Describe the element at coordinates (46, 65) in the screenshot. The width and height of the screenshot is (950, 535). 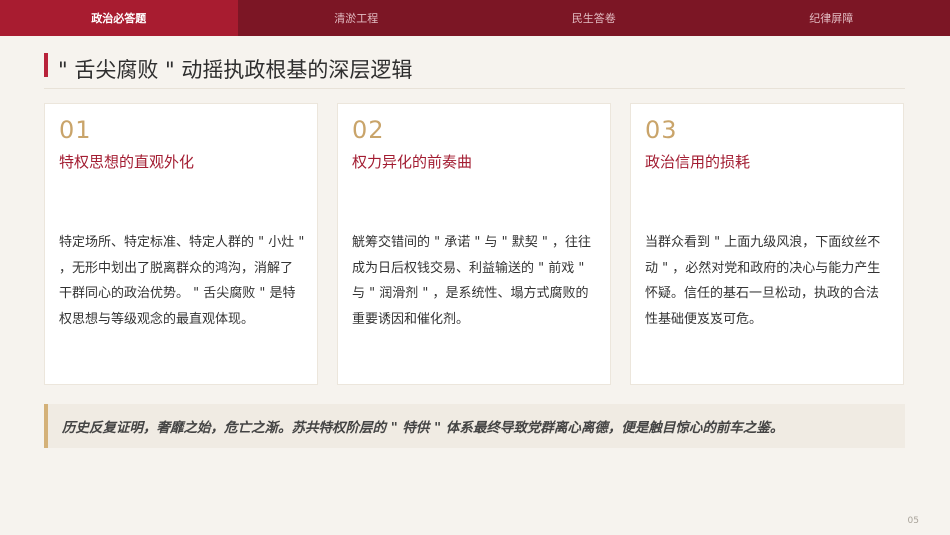
I see `title-accent-bar` at that location.